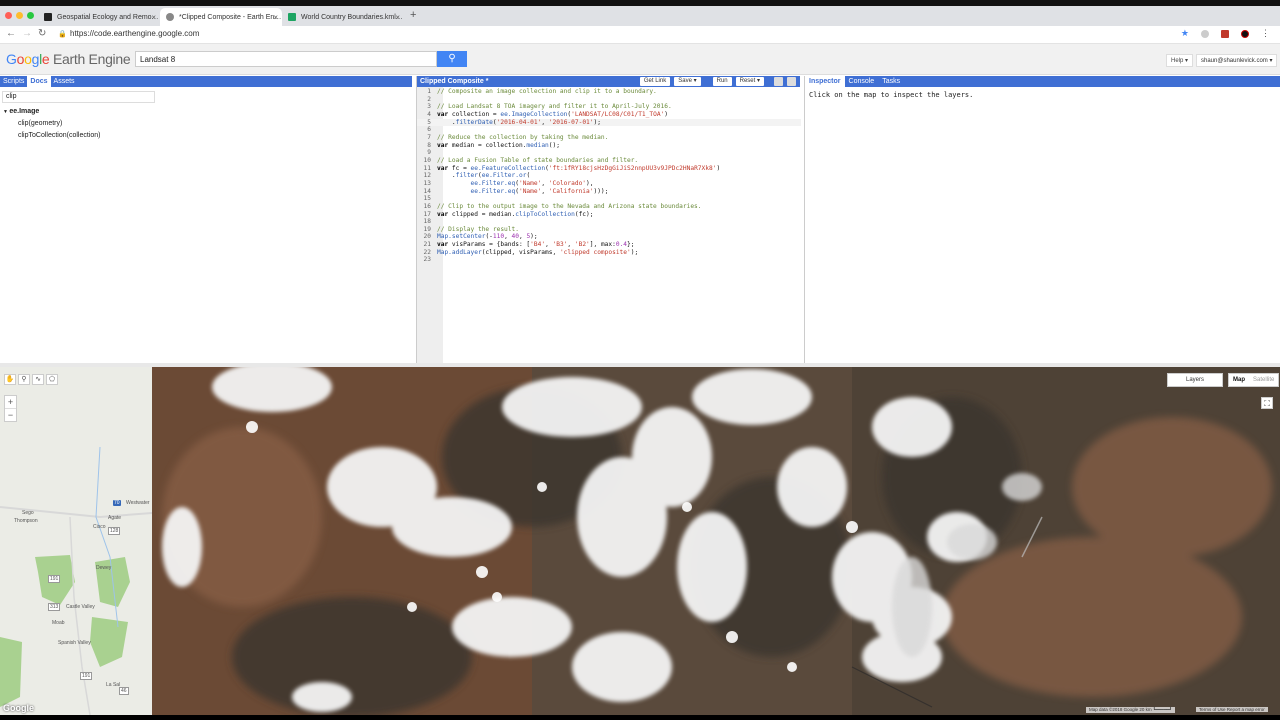 Image resolution: width=1280 pixels, height=720 pixels. Describe the element at coordinates (24, 379) in the screenshot. I see `point-marker-icon: ⚲` at that location.